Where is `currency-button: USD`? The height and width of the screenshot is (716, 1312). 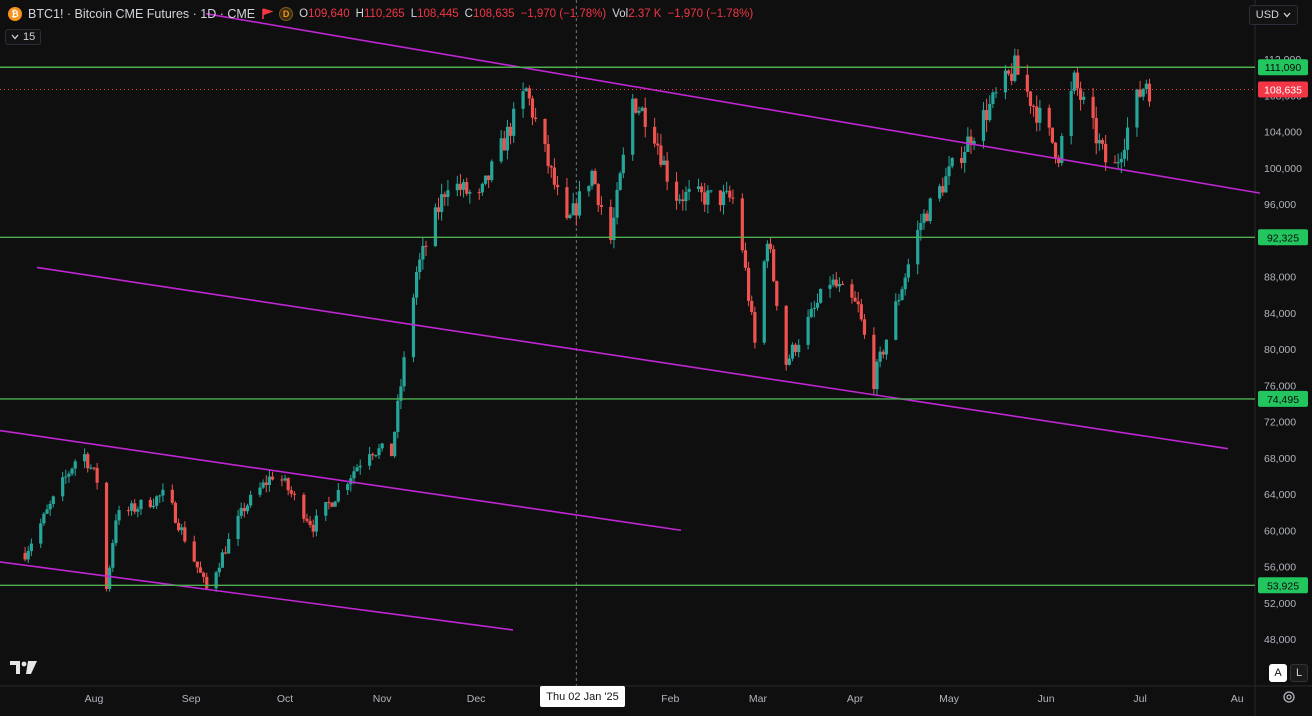 currency-button: USD is located at coordinates (1273, 15).